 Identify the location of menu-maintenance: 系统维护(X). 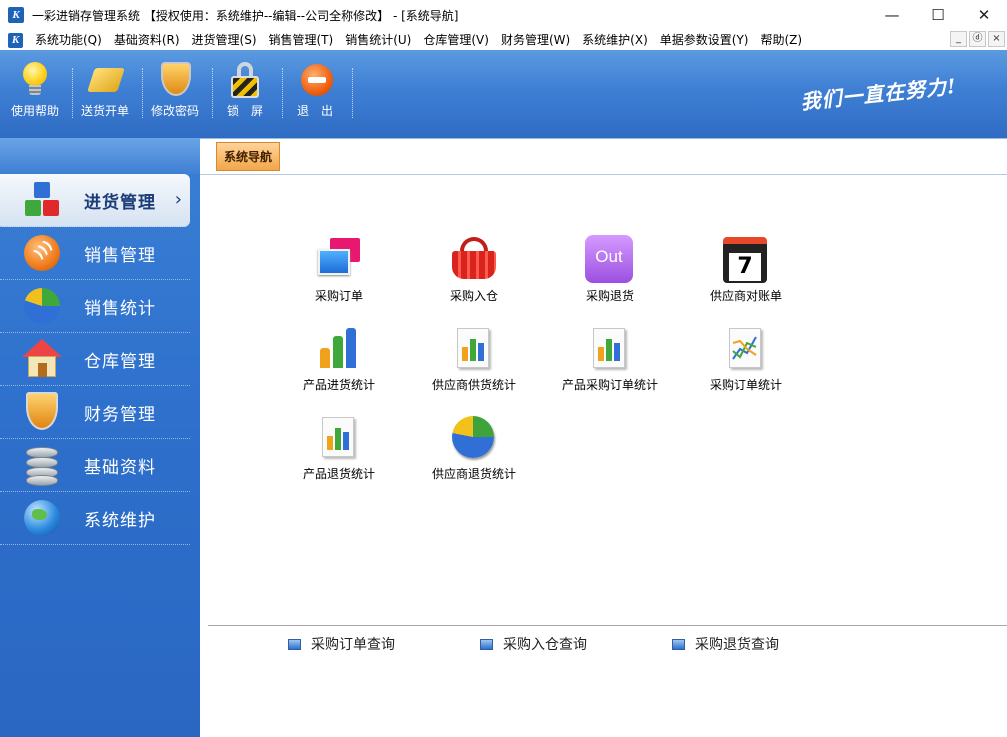
(615, 40).